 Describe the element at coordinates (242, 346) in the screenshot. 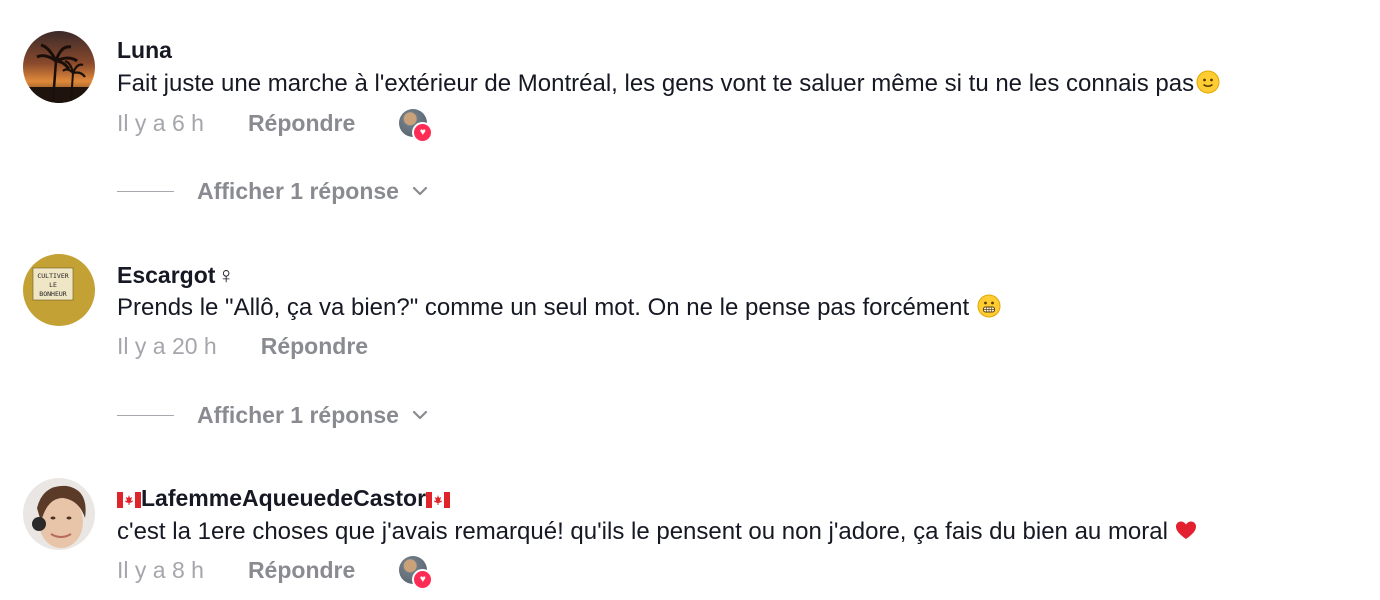

I see `comment-meta: Il y a 20 h Répondre` at that location.